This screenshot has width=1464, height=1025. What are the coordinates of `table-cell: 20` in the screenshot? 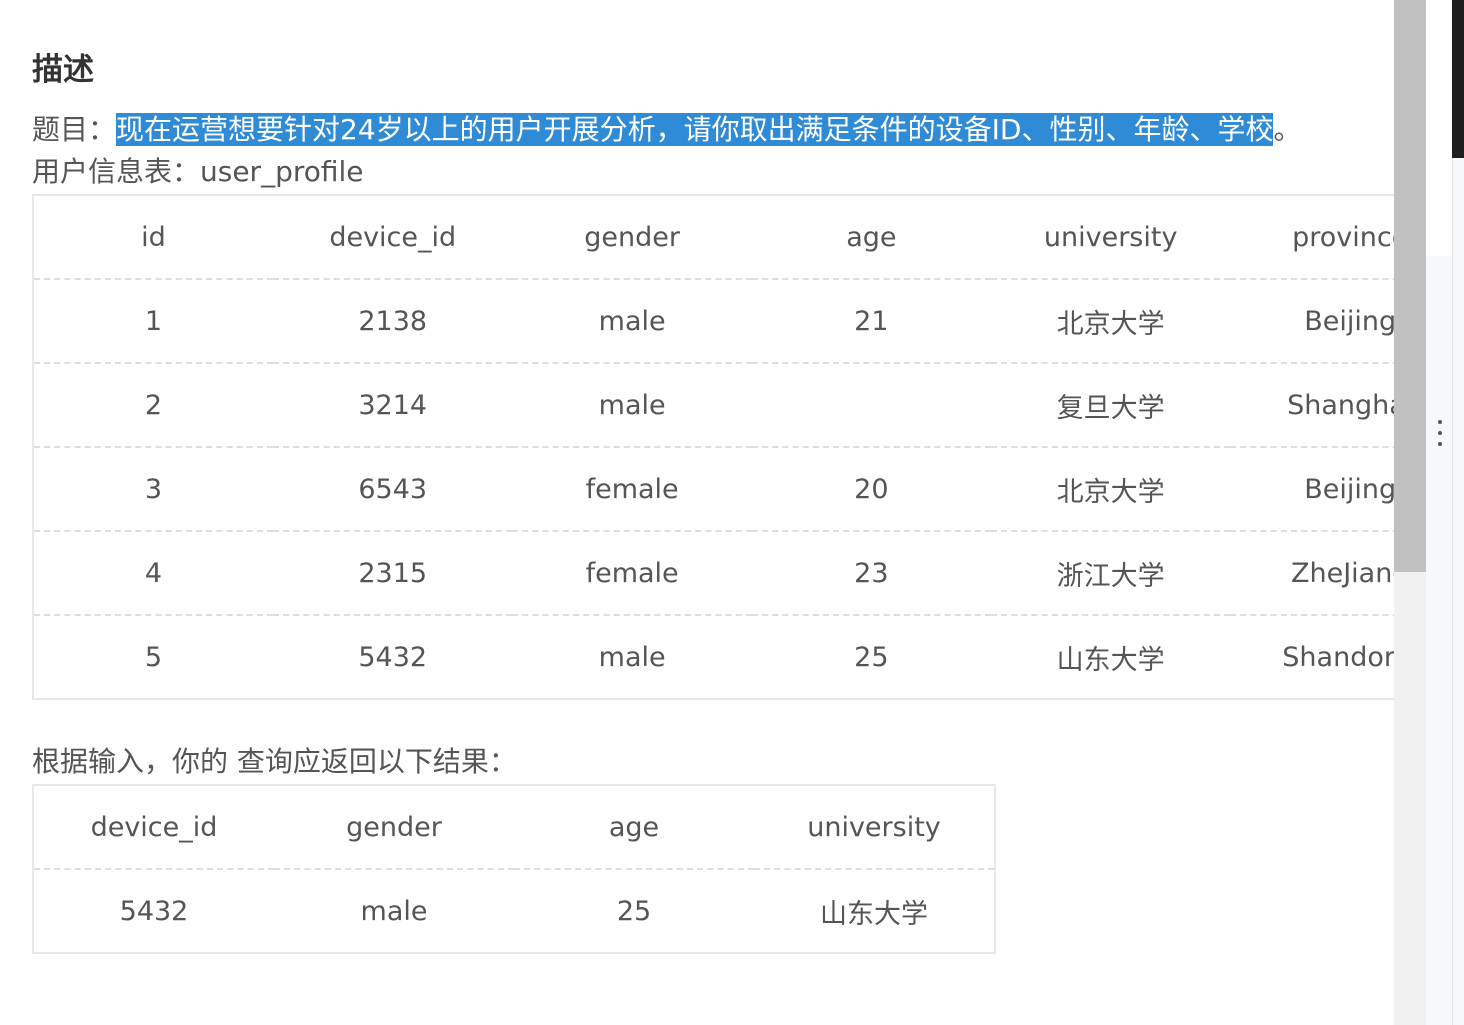 It's located at (871, 488).